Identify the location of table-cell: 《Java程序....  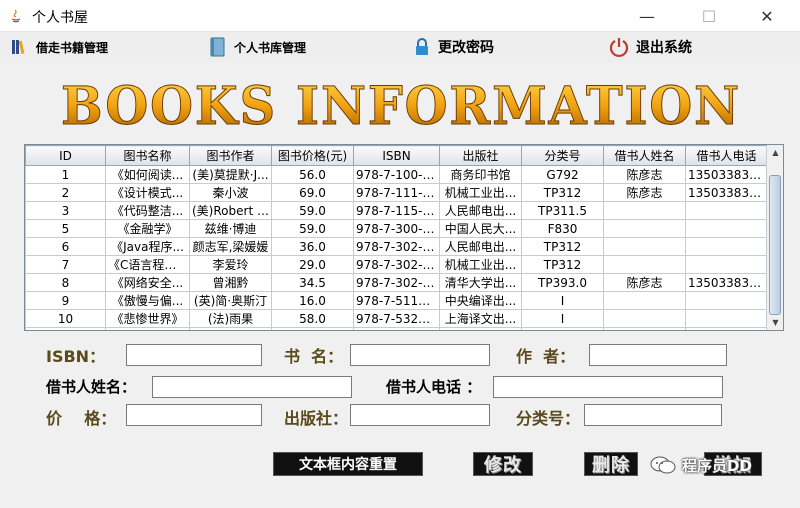
(147, 246).